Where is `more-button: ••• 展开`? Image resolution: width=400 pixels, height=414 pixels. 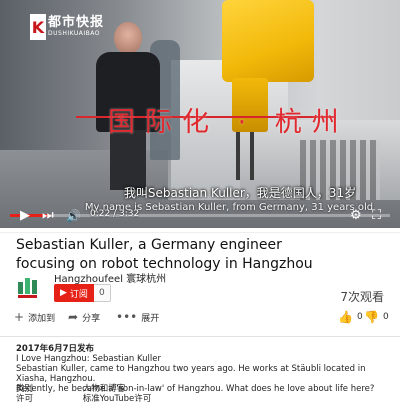 more-button: ••• 展开 is located at coordinates (137, 317).